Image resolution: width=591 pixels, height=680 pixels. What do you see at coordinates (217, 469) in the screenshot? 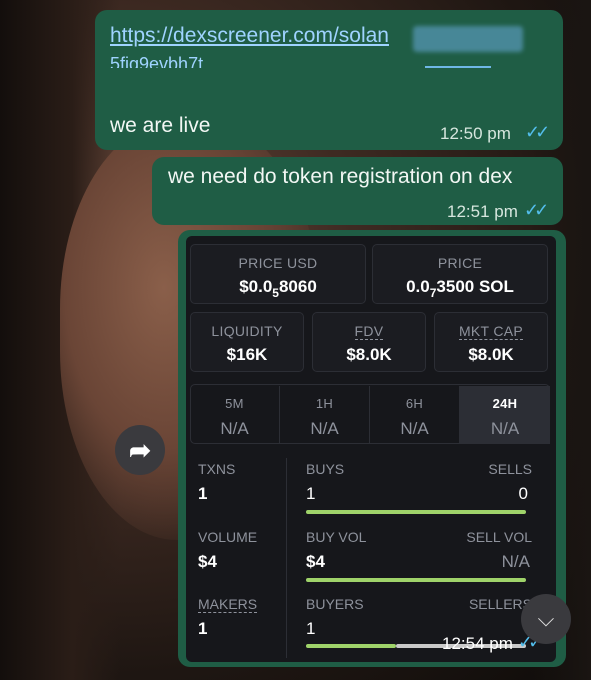
I see `txns-label: TXNS` at bounding box center [217, 469].